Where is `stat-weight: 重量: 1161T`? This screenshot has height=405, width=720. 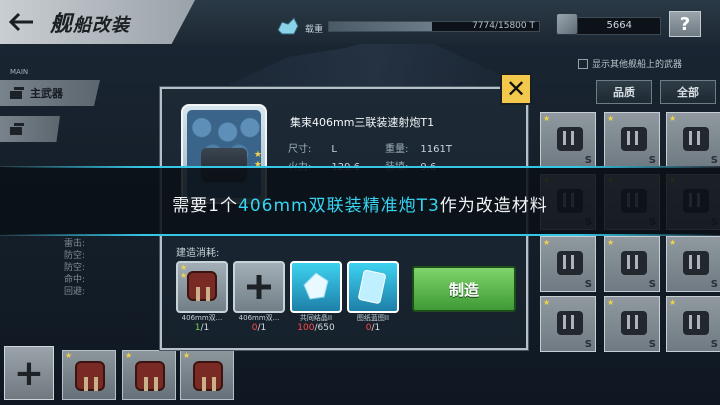
stat-weight: 重量: 1161T is located at coordinates (418, 147).